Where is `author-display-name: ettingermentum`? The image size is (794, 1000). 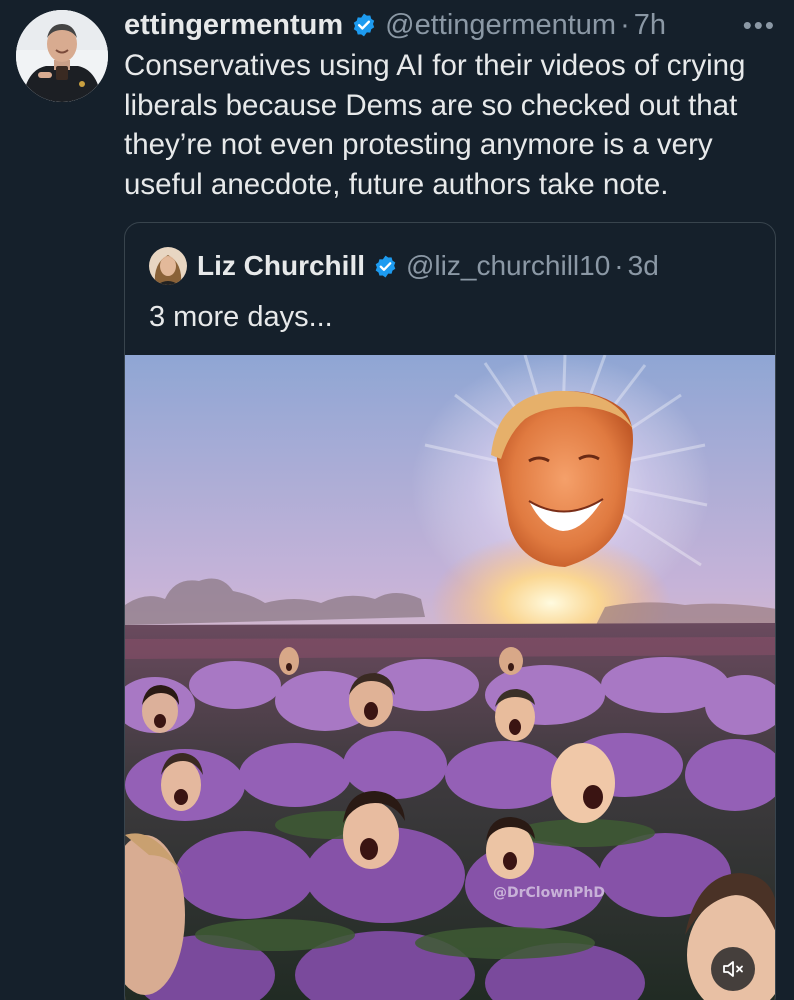
author-display-name: ettingermentum is located at coordinates (233, 25).